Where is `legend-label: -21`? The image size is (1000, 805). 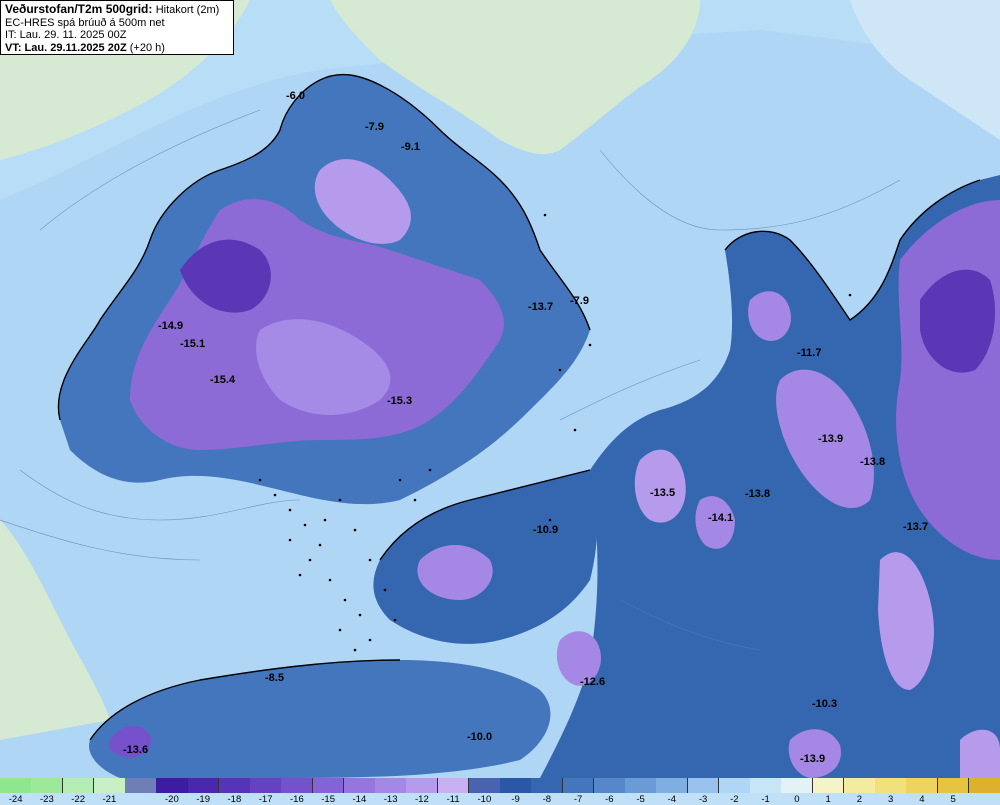
legend-label: -21 is located at coordinates (109, 799).